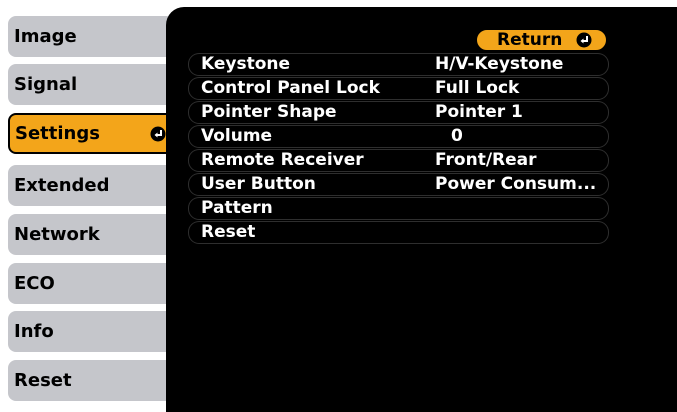 The width and height of the screenshot is (677, 412). What do you see at coordinates (246, 64) in the screenshot?
I see `menu-row-label: Keystone` at bounding box center [246, 64].